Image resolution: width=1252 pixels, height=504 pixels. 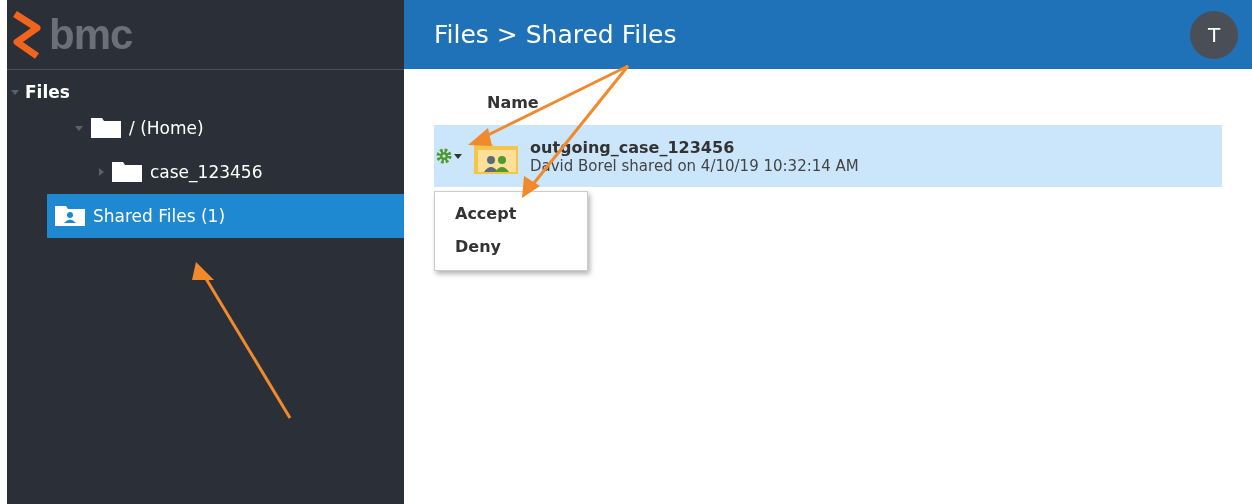 What do you see at coordinates (555, 34) in the screenshot?
I see `breadcrumb: Files > Shared Files` at bounding box center [555, 34].